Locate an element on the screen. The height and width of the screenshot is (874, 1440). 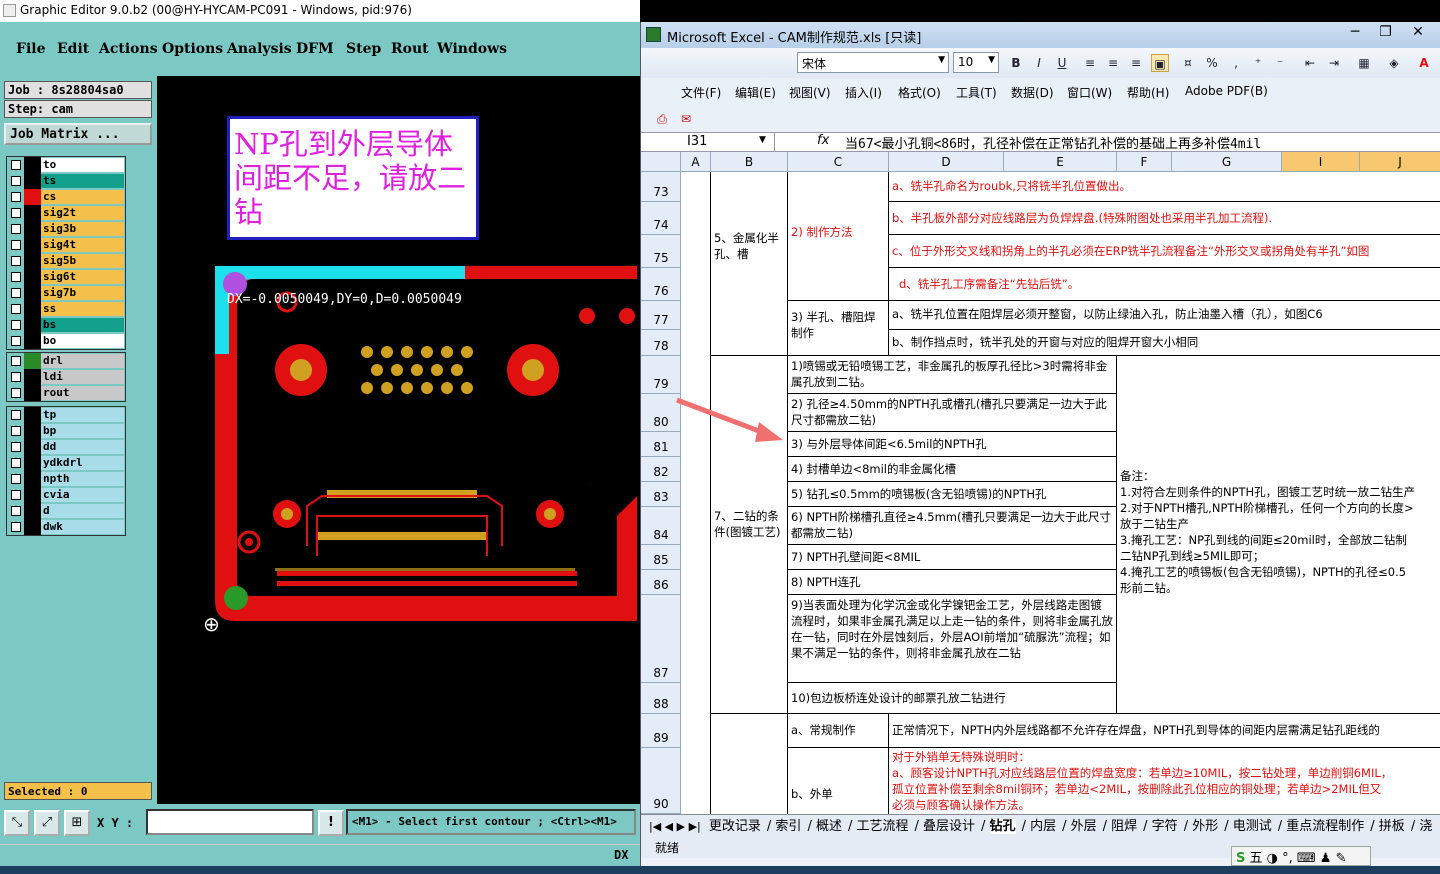
menu-edit: Edit is located at coordinates (73, 49).